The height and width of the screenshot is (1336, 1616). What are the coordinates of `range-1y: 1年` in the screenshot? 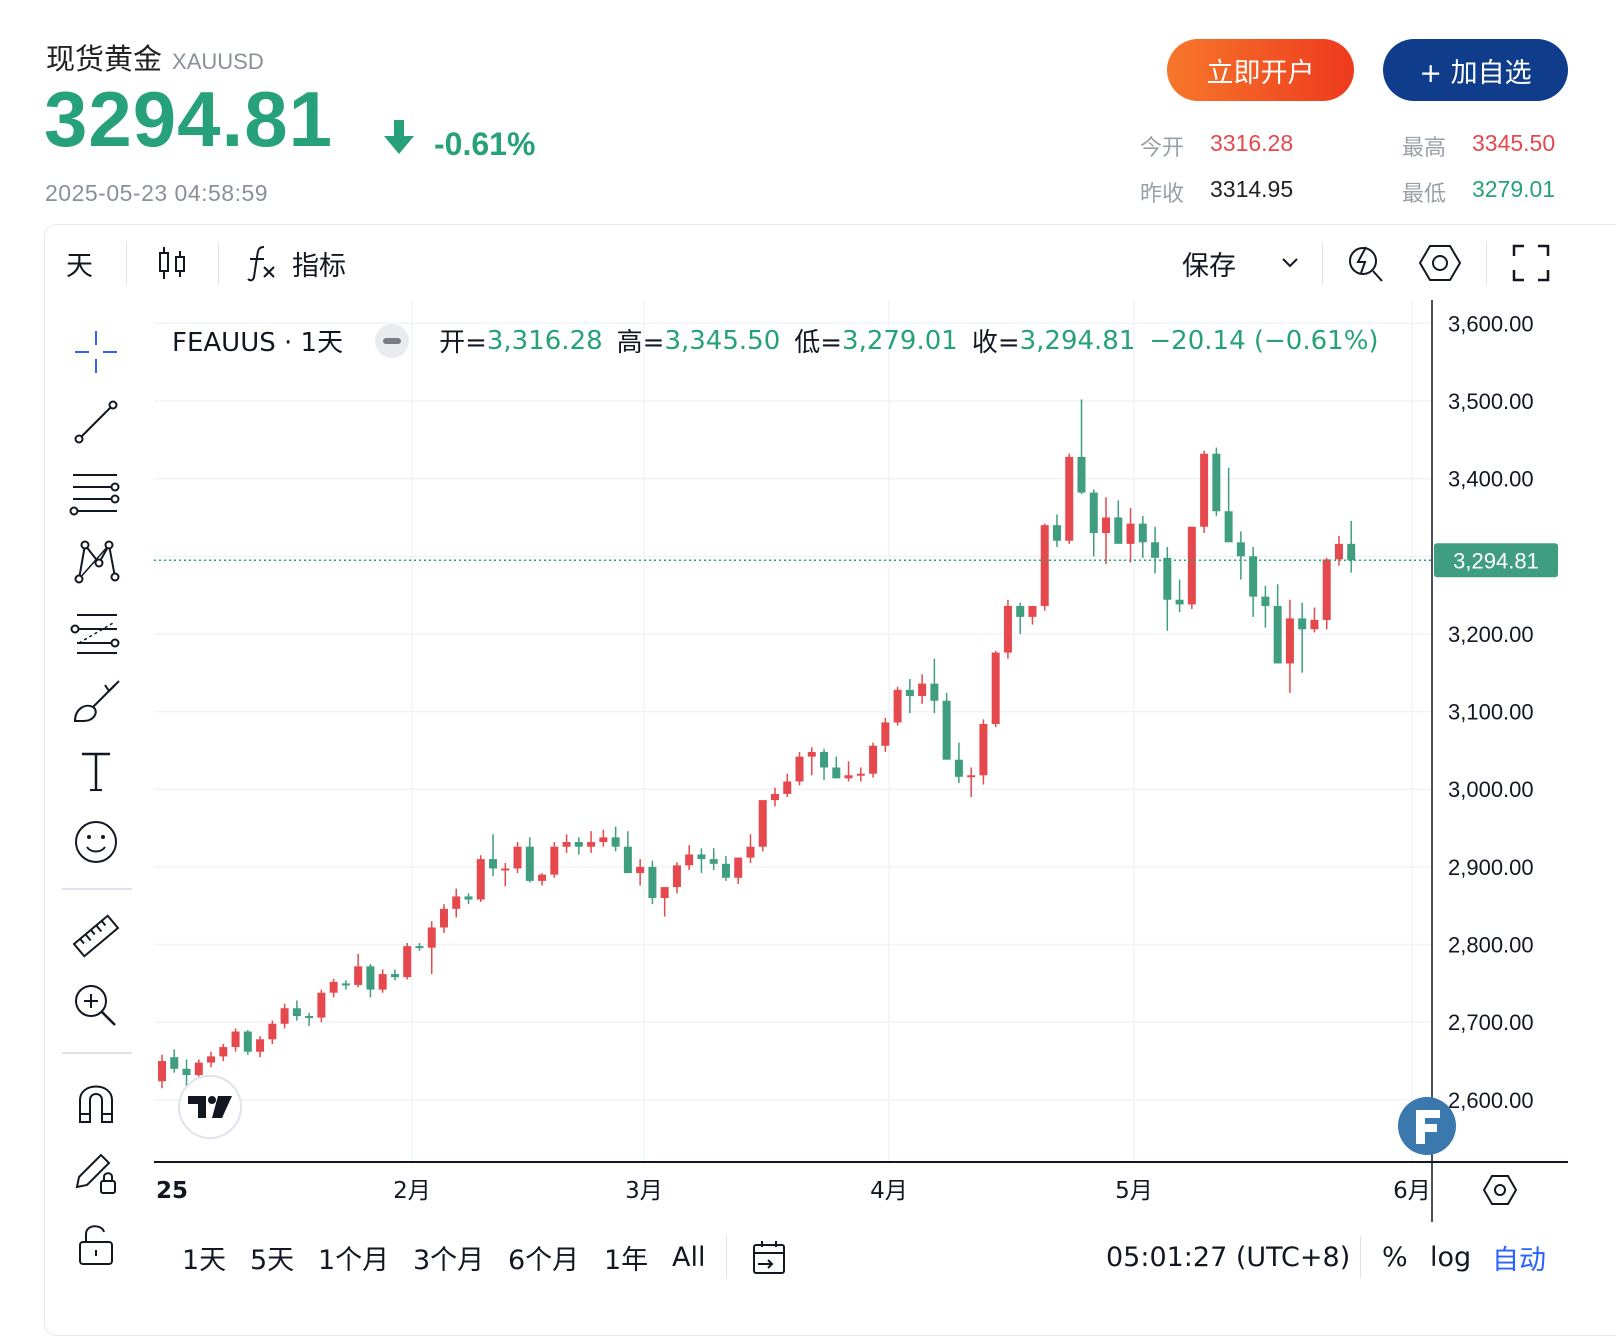 It's located at (626, 1257).